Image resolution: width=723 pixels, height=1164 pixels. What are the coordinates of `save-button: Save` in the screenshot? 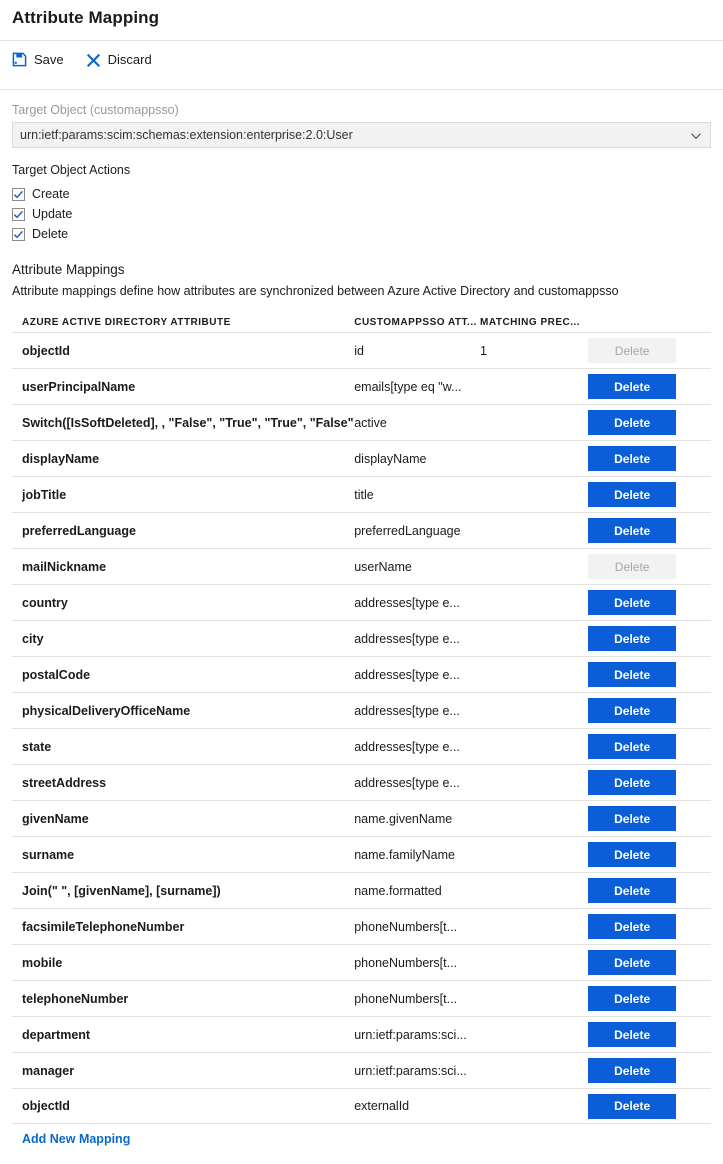 It's located at (38, 59).